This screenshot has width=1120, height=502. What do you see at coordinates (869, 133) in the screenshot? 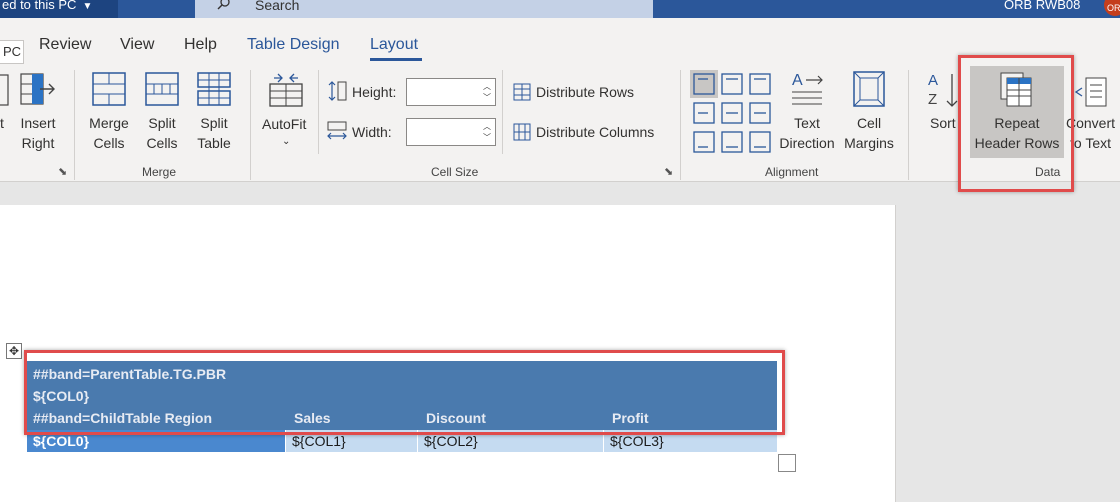
I see `cell-margins-button: Cell Margins` at bounding box center [869, 133].